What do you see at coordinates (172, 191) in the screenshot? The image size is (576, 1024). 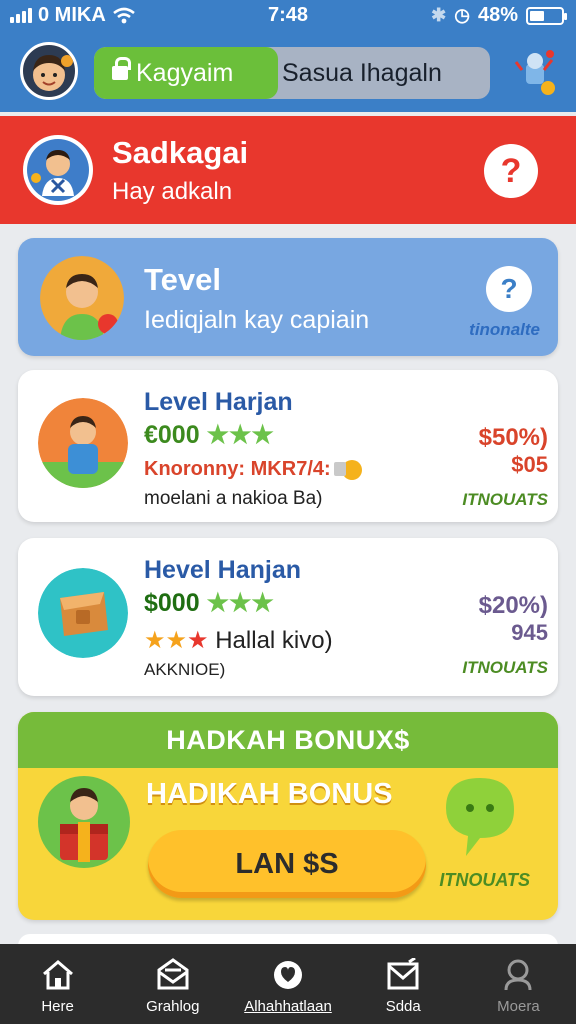 I see `banner-subtitle: Hay adkaln` at bounding box center [172, 191].